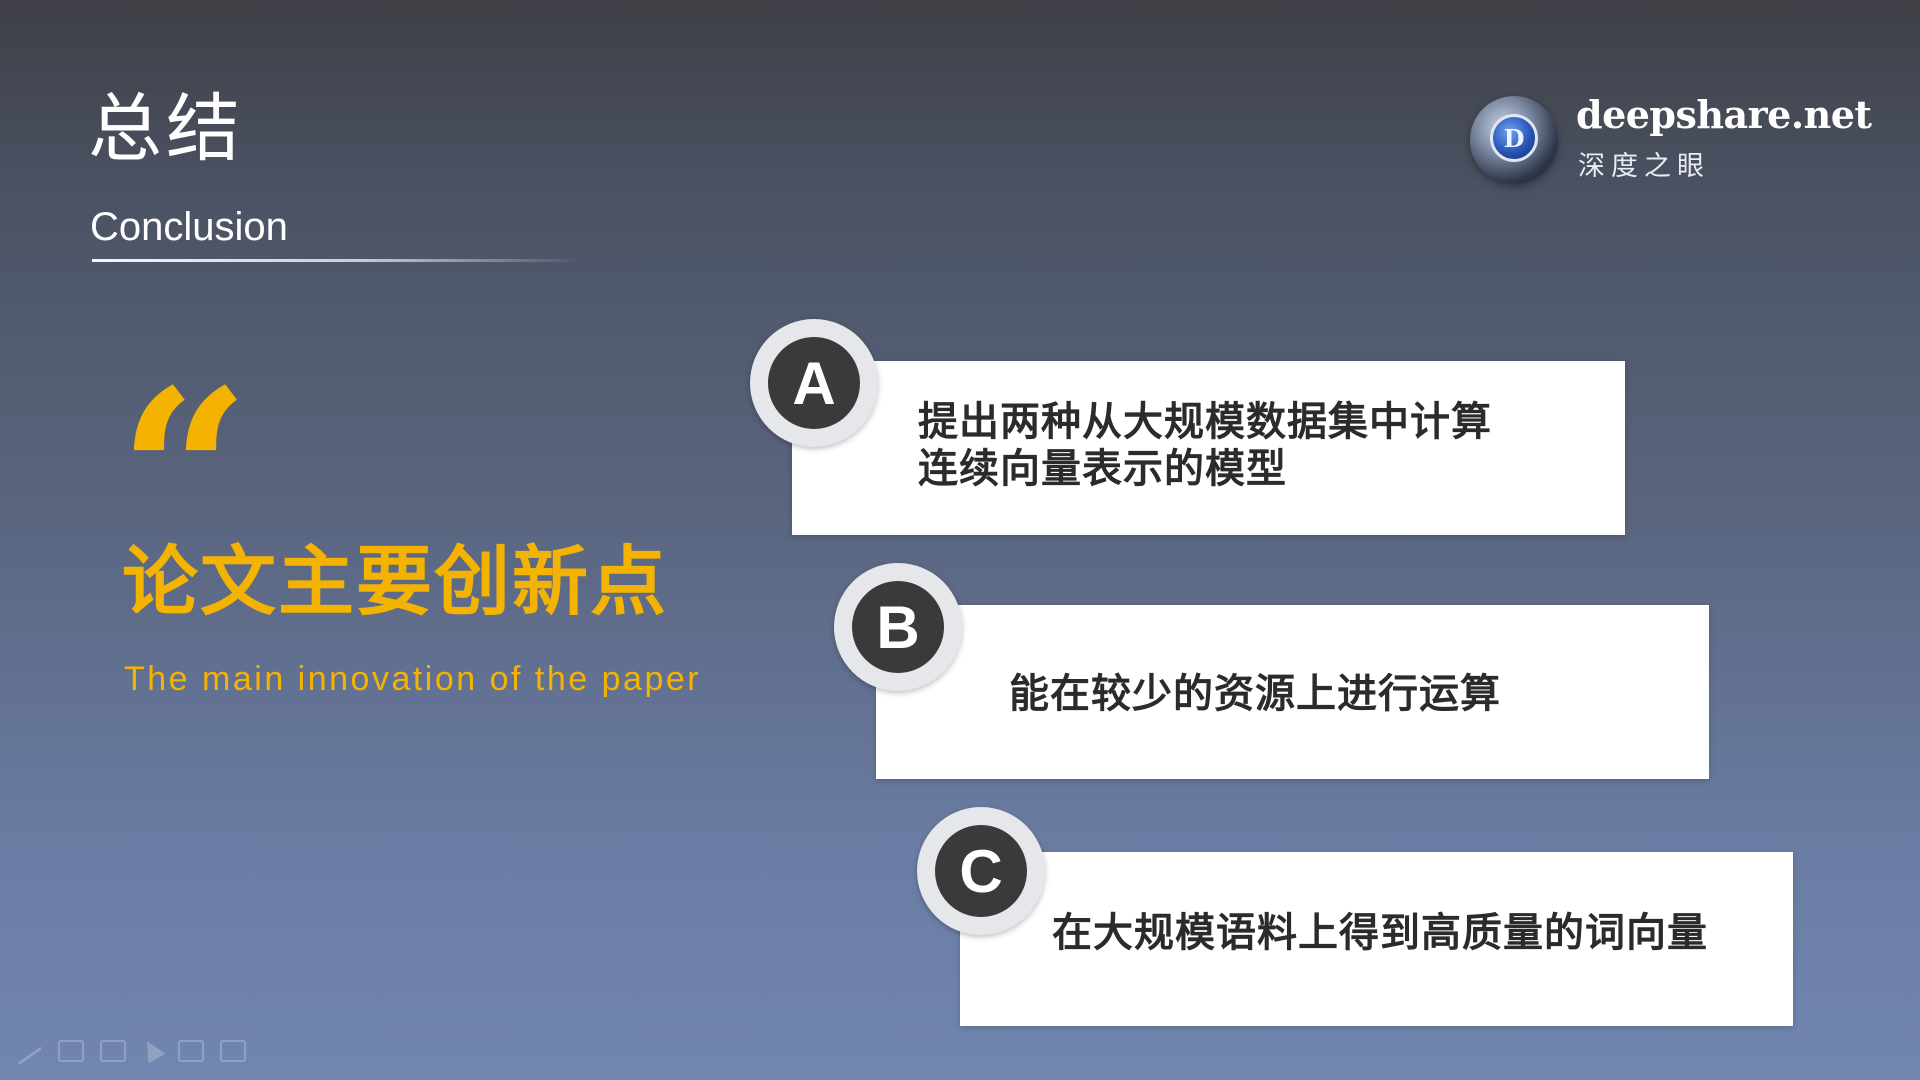 The image size is (1920, 1080). I want to click on card-text-line: 能在较少的资源上进行运算, so click(1255, 694).